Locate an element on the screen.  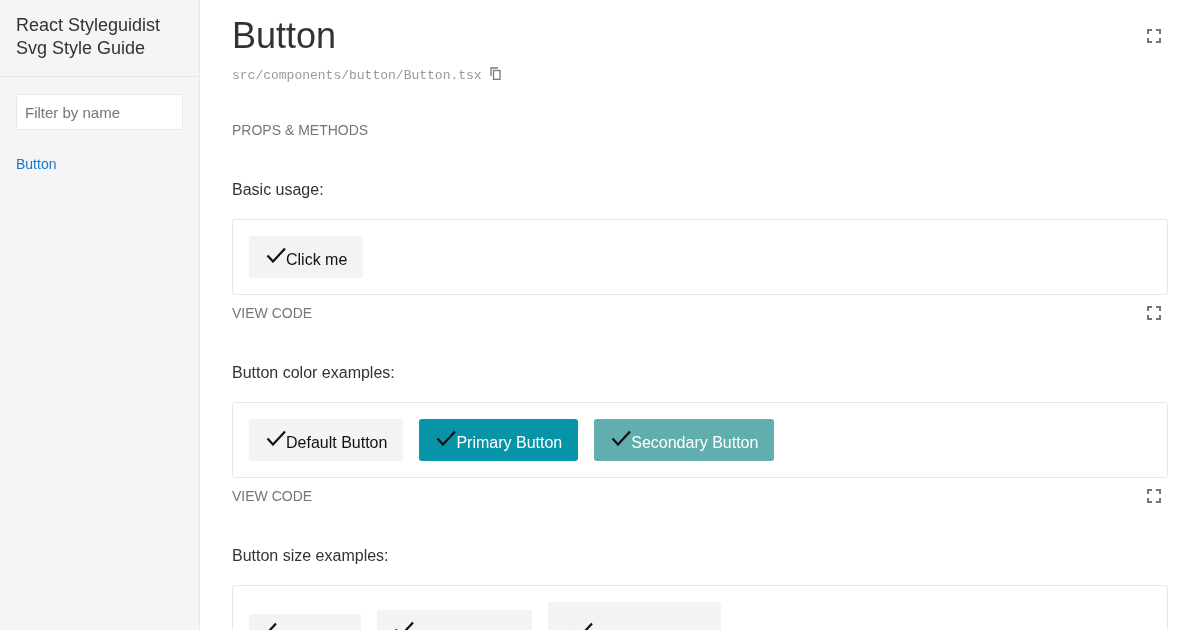
file-path: src/components/button/Button.tsx is located at coordinates (357, 76).